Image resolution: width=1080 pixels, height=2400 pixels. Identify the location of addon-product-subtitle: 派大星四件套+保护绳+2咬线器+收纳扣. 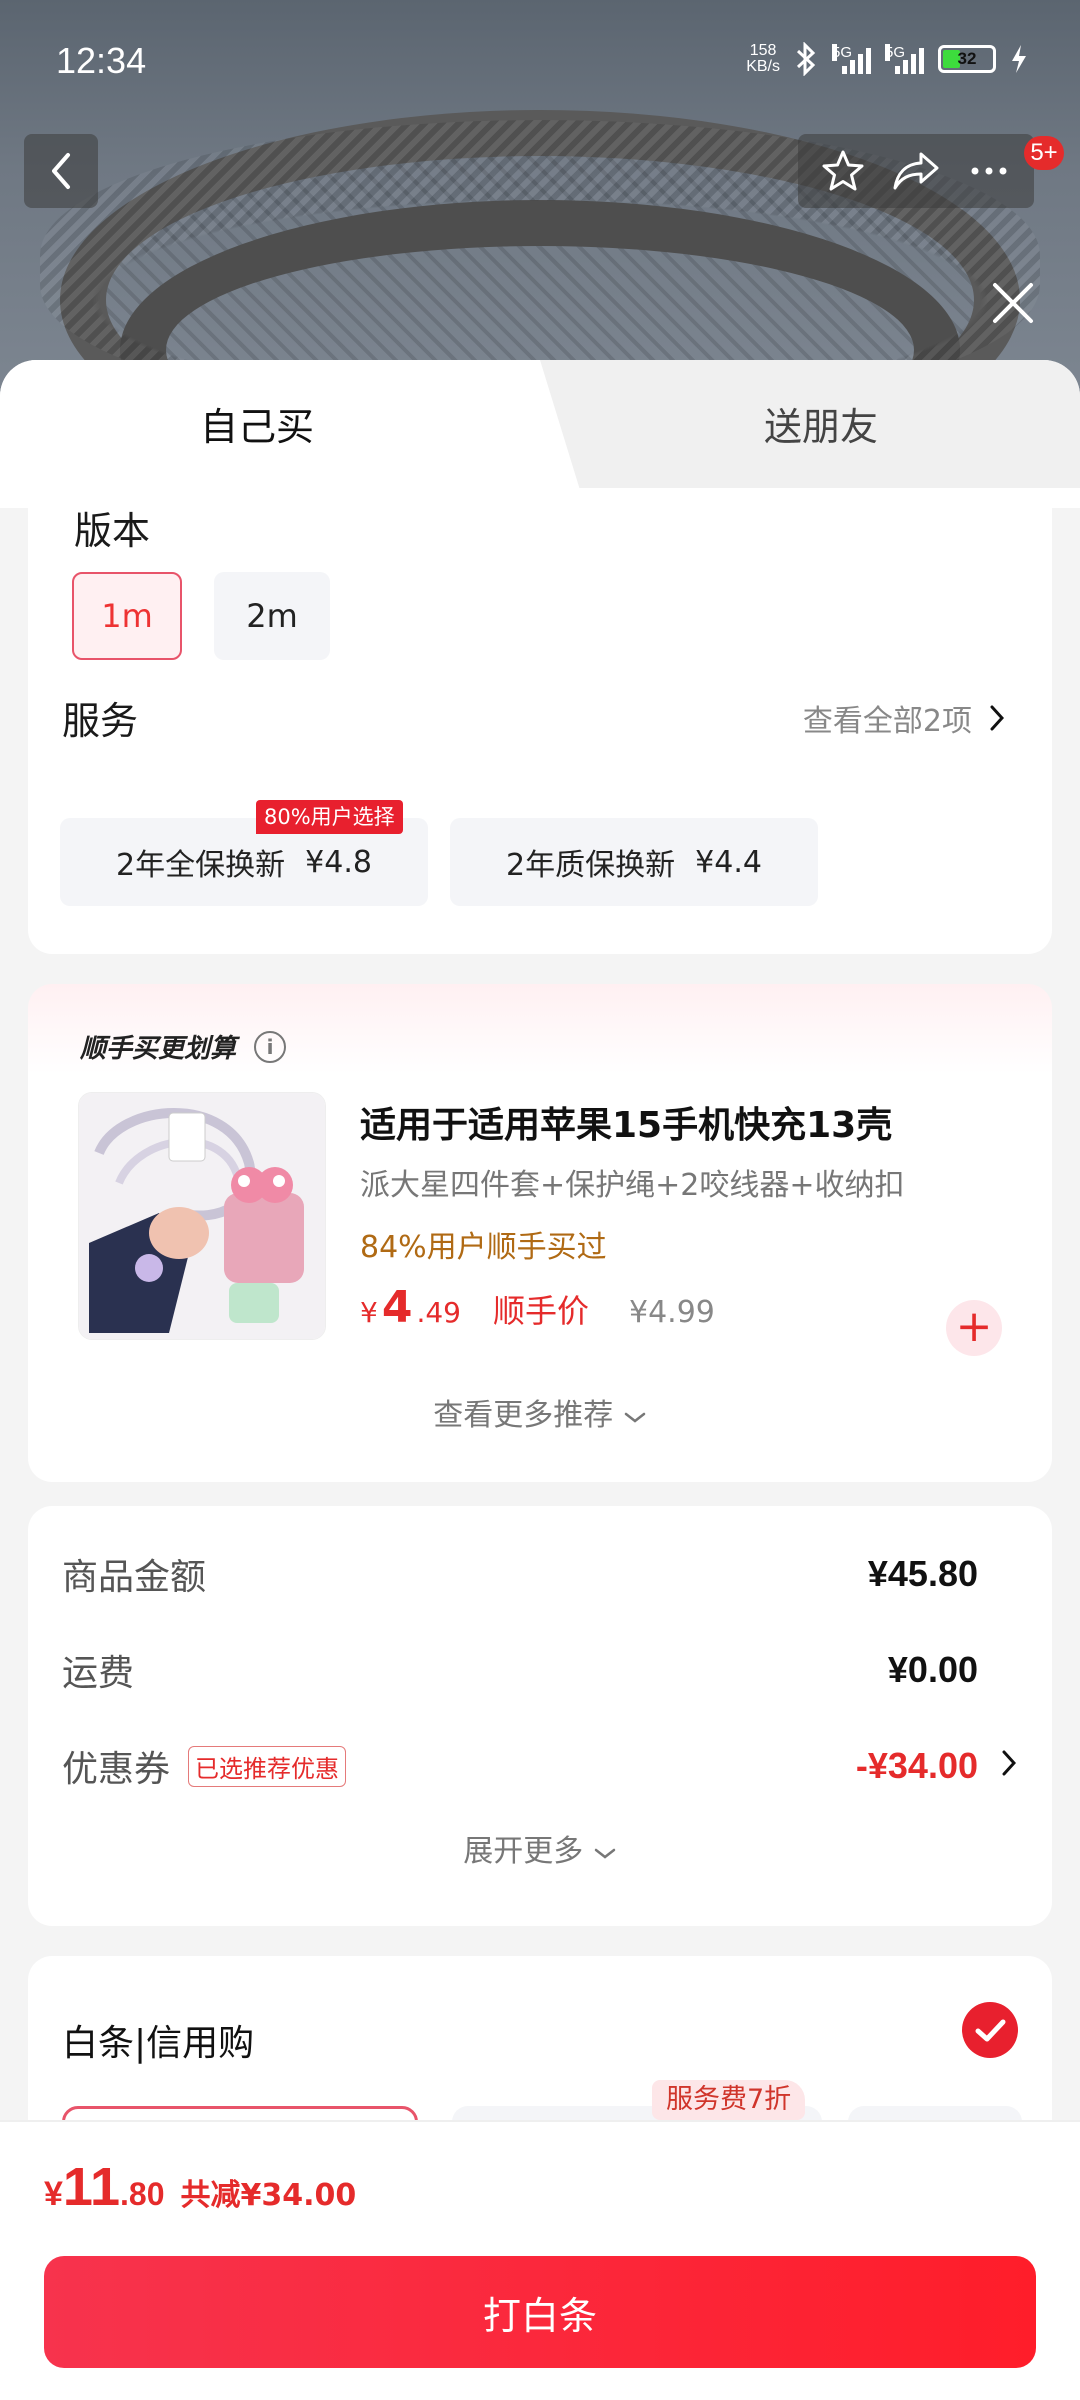
(632, 1185).